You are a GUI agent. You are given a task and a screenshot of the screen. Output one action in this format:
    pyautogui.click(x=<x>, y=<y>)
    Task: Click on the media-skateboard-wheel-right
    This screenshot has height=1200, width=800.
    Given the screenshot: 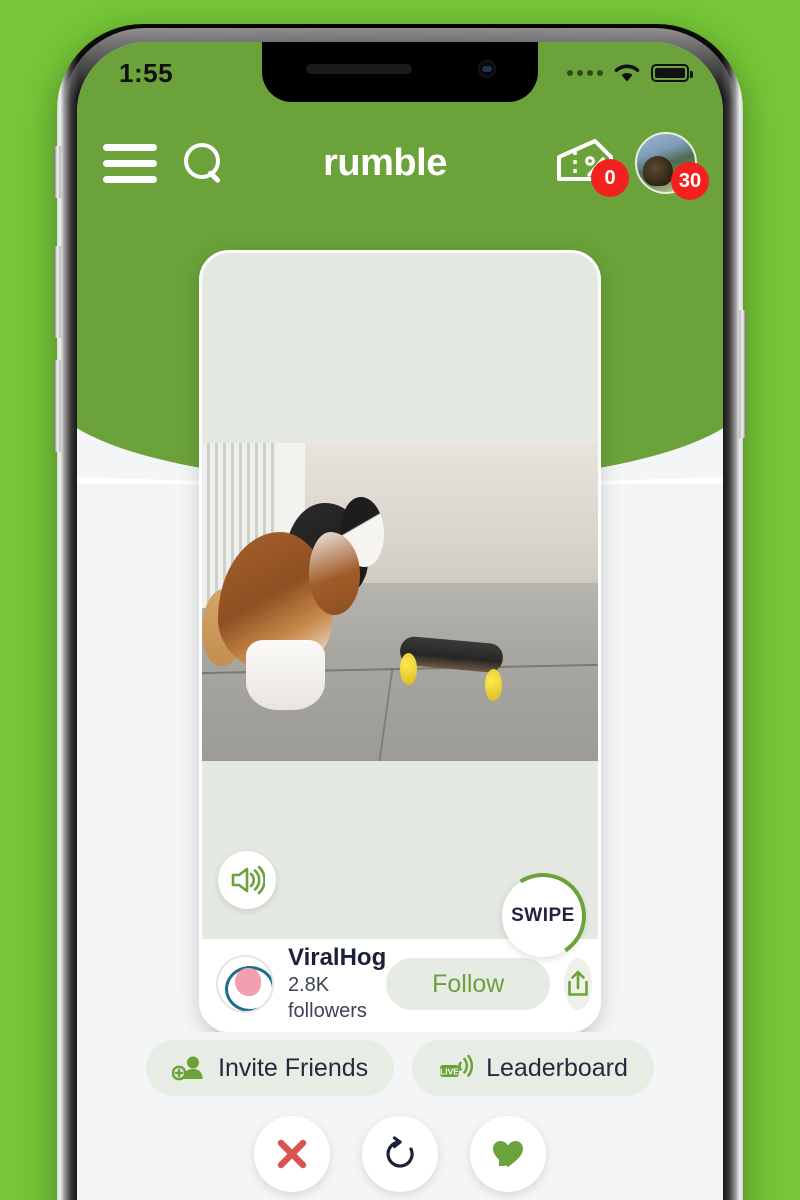 What is the action you would take?
    pyautogui.click(x=494, y=684)
    